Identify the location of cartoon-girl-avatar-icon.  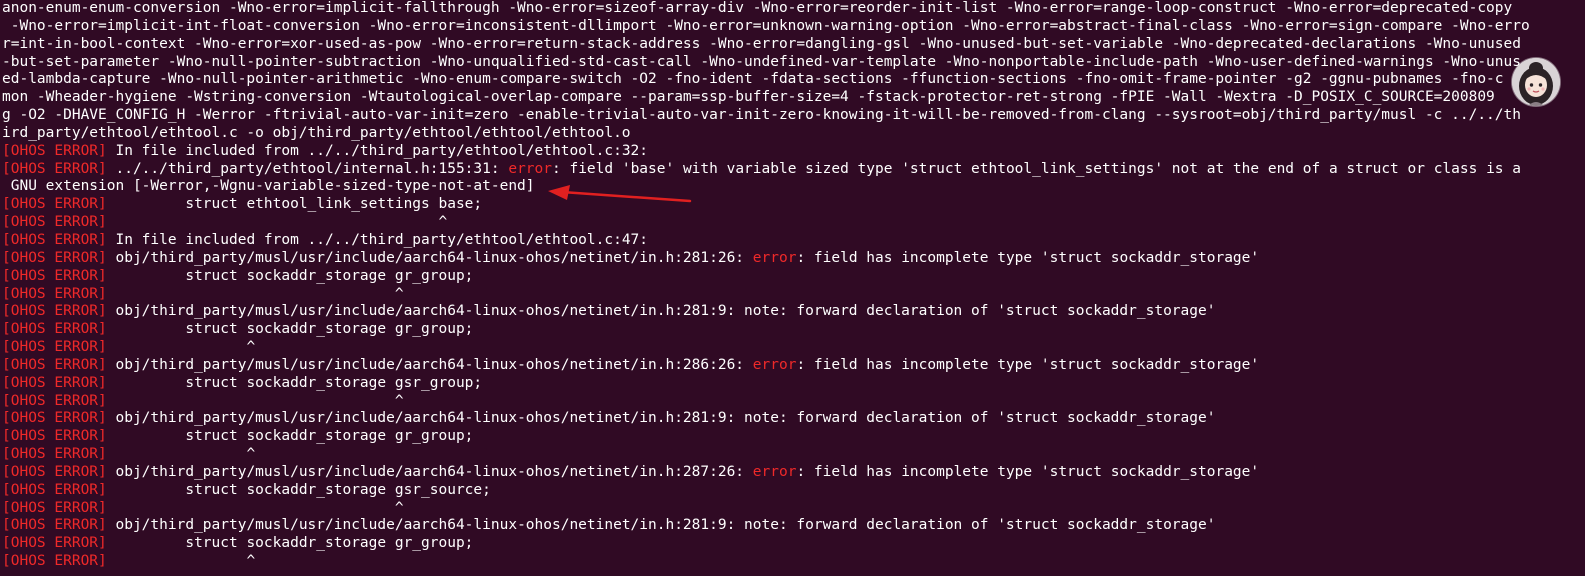
(1536, 82).